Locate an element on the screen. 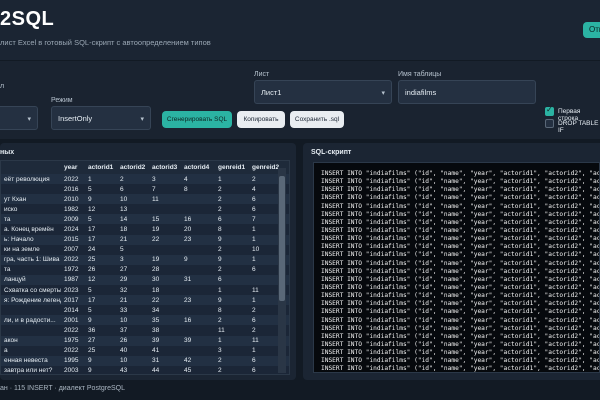 This screenshot has height=400, width=600. table-row: ланцуй 1987 12 29 30 31 6 is located at coordinates (145, 280).